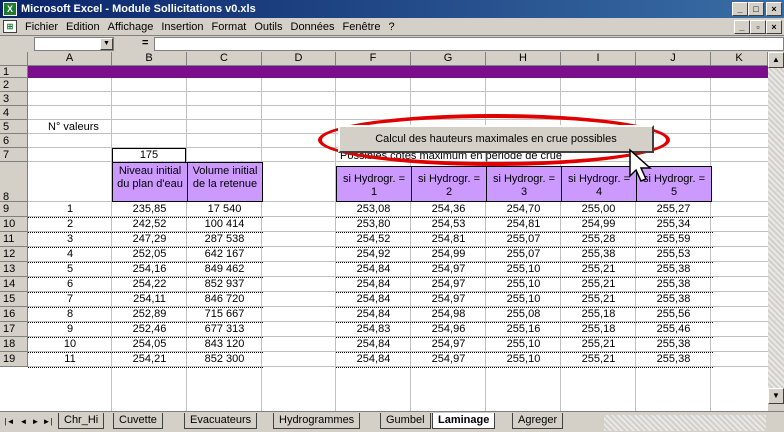 This screenshot has height=432, width=784. What do you see at coordinates (373, 209) in the screenshot?
I see `right-cell: 253,08` at bounding box center [373, 209].